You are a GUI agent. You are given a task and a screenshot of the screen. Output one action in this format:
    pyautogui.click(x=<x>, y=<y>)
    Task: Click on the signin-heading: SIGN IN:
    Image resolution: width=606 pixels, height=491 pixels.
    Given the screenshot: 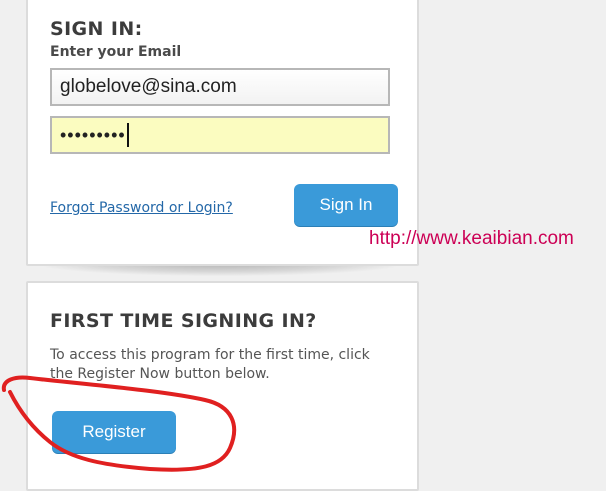 What is the action you would take?
    pyautogui.click(x=96, y=29)
    